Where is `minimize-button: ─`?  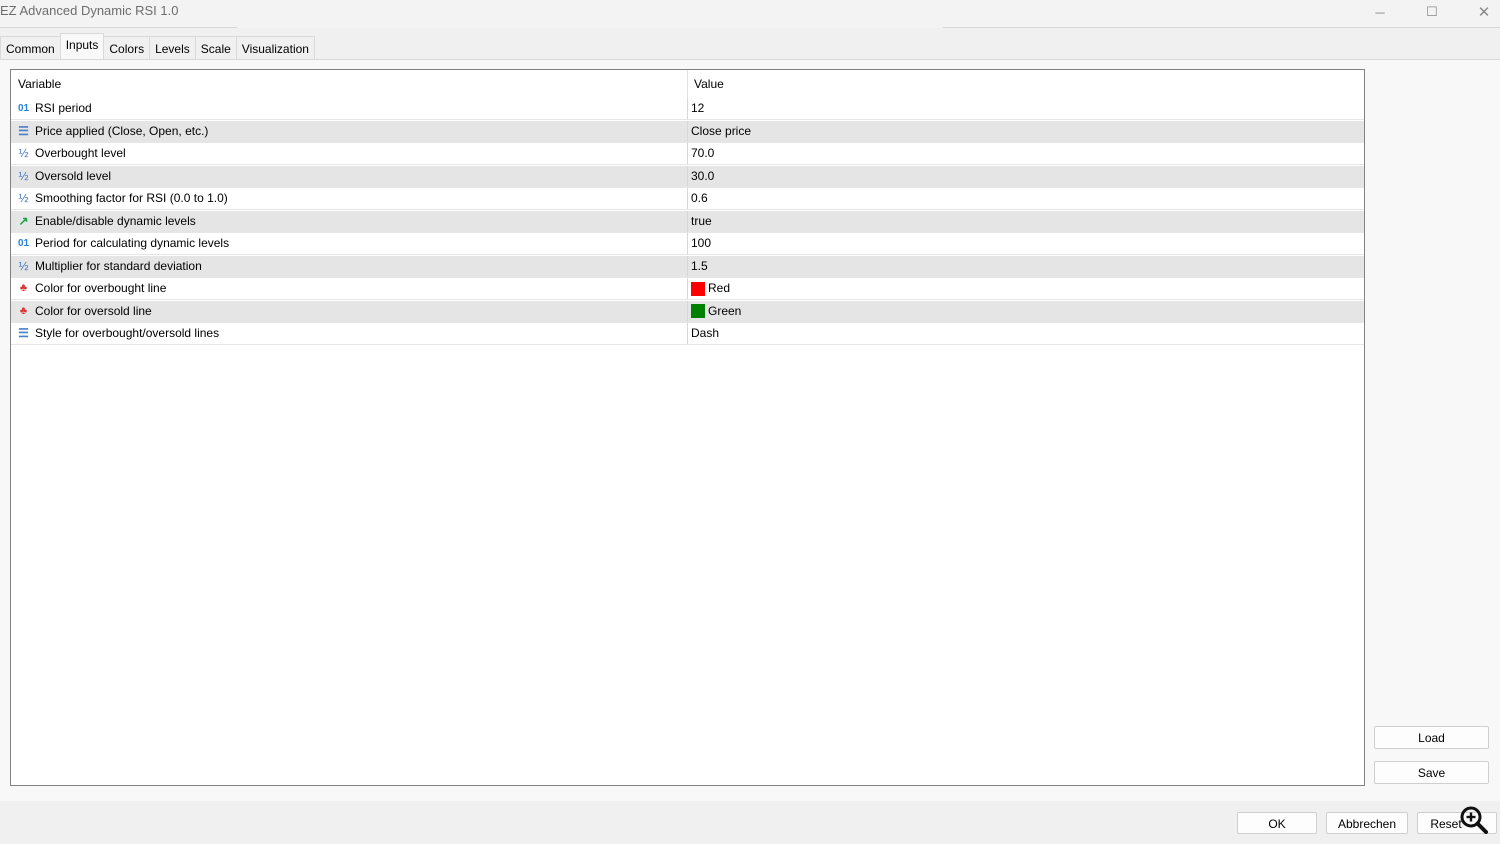 minimize-button: ─ is located at coordinates (1380, 12).